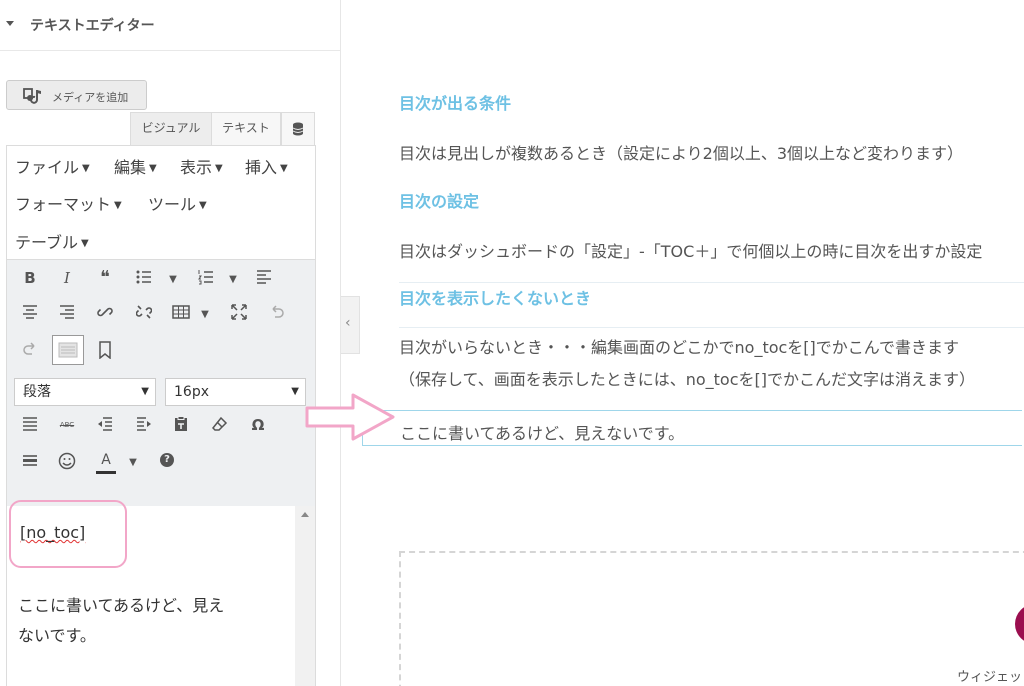 The width and height of the screenshot is (1024, 686). I want to click on align-left-icon, so click(264, 278).